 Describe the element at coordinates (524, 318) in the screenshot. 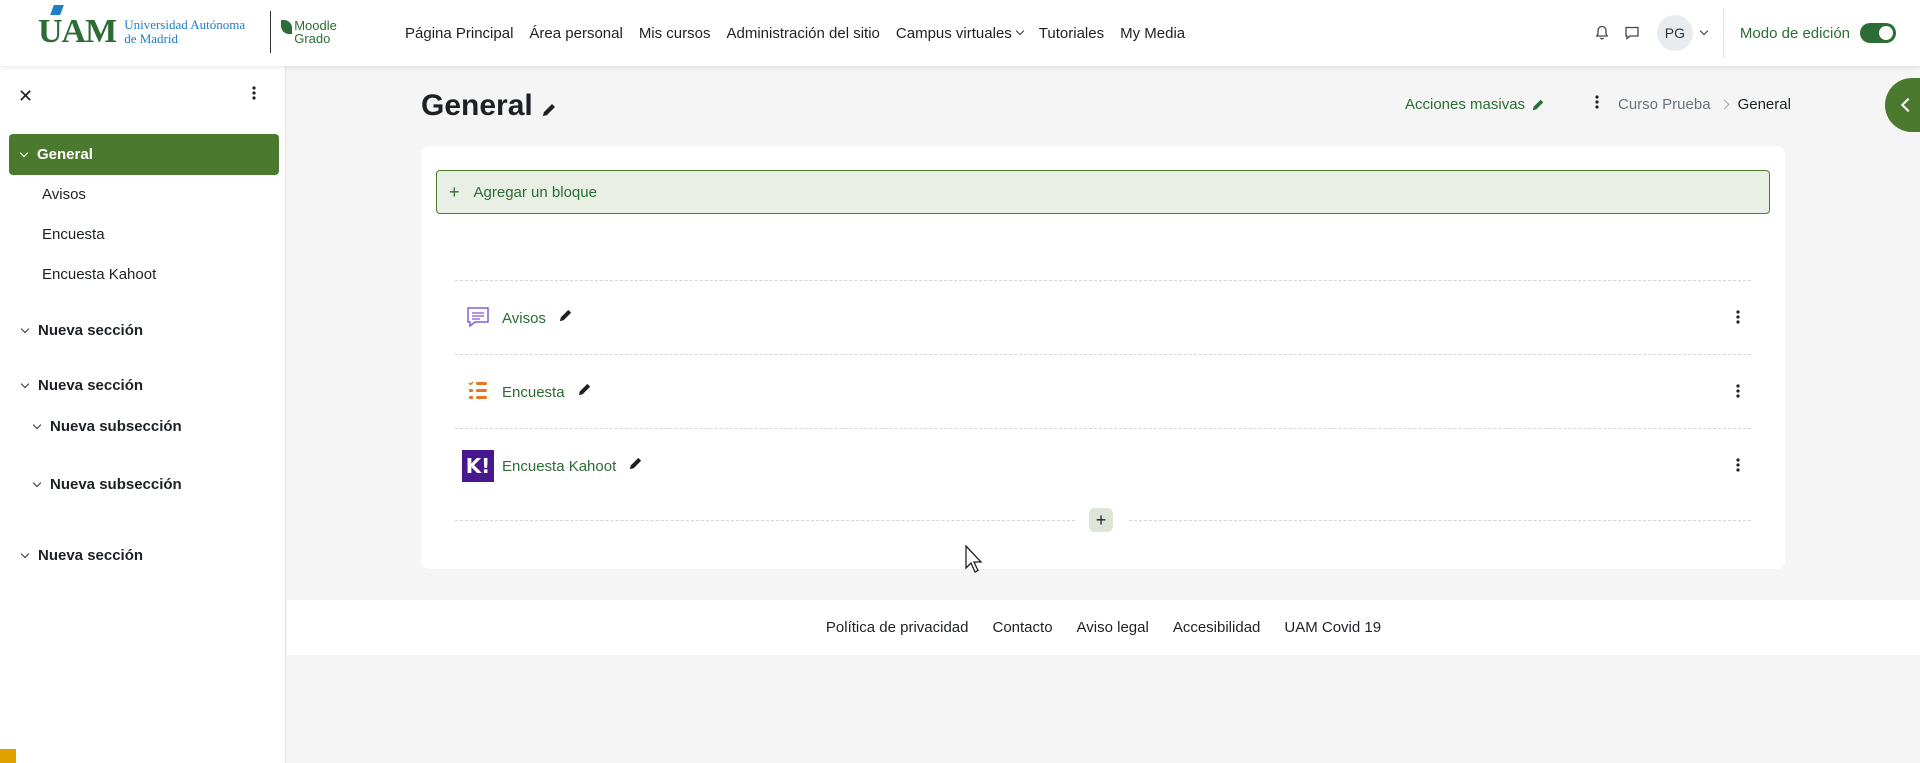

I see `activity-link: Avisos` at that location.